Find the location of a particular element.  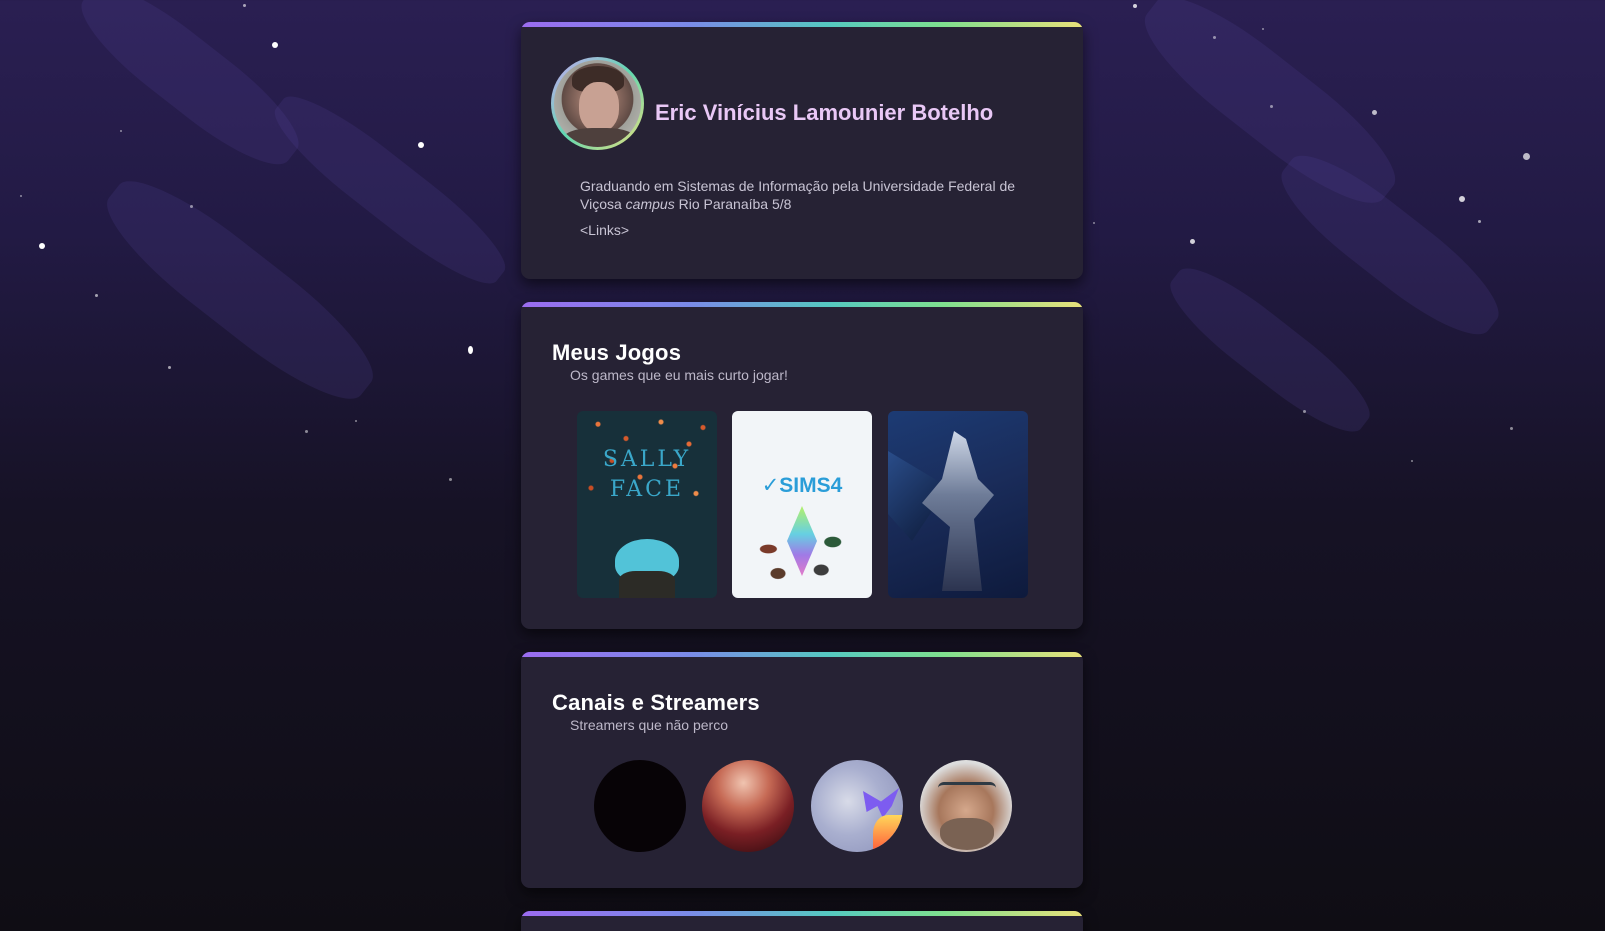

description-text-end: Rio Paranaíba 5/8 is located at coordinates (733, 204).